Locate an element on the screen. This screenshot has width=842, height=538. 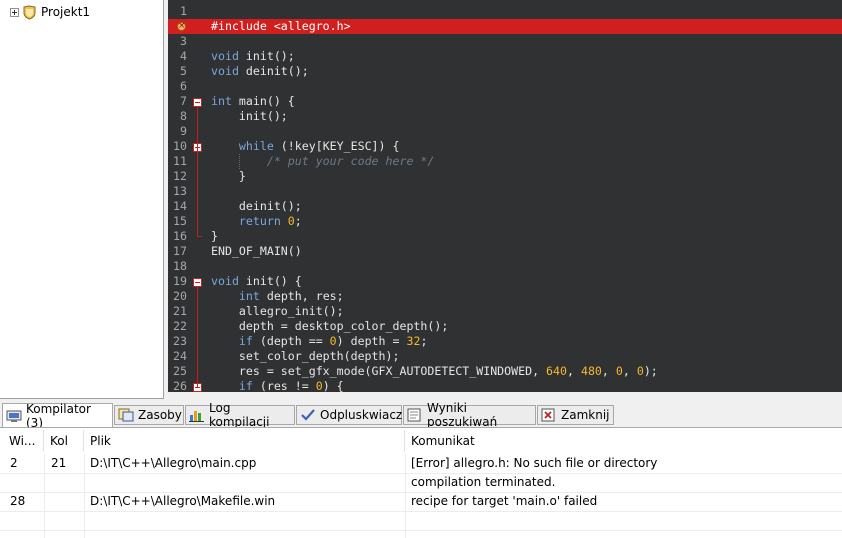
line-number: 18 is located at coordinates (177, 266).